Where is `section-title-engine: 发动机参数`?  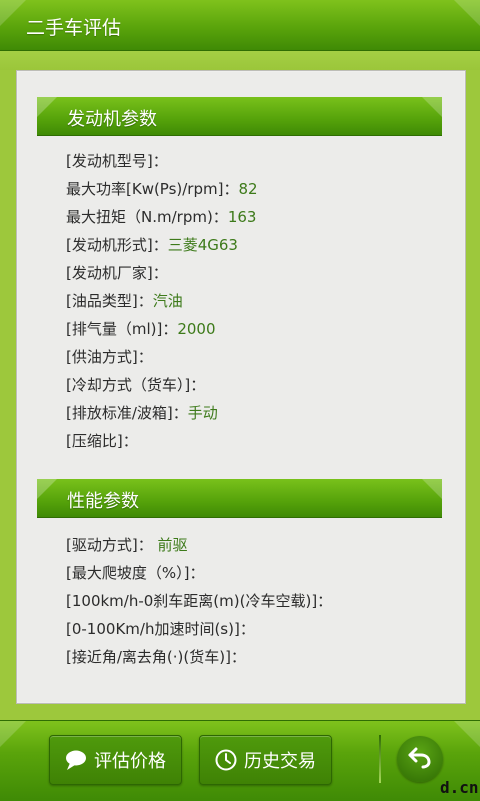 section-title-engine: 发动机参数 is located at coordinates (112, 119).